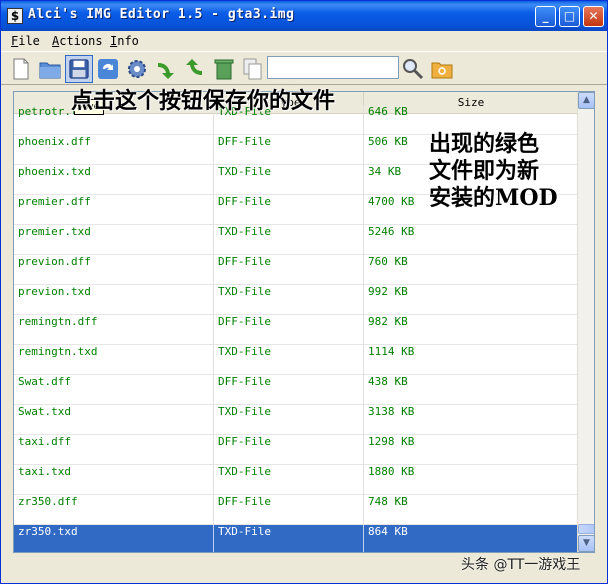  What do you see at coordinates (304, 16) in the screenshot?
I see `title-bar: $ Alci's IMG Editor 1.5 - gta3.img _ □ ✕` at bounding box center [304, 16].